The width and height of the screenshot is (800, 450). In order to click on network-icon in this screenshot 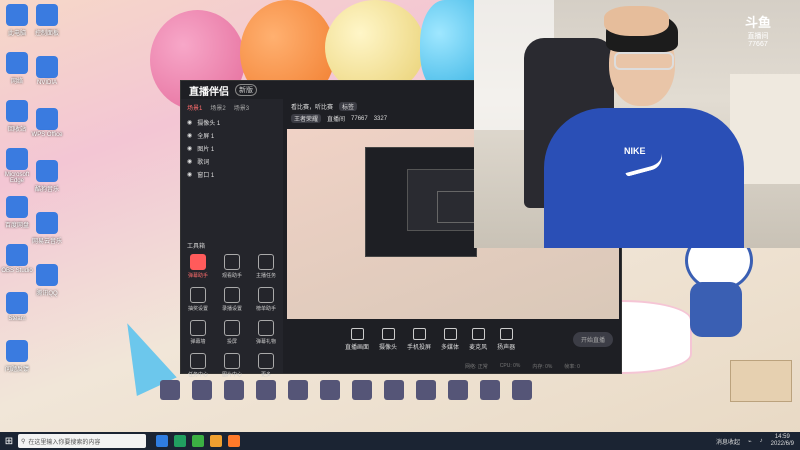, I will do `click(17, 63)`.